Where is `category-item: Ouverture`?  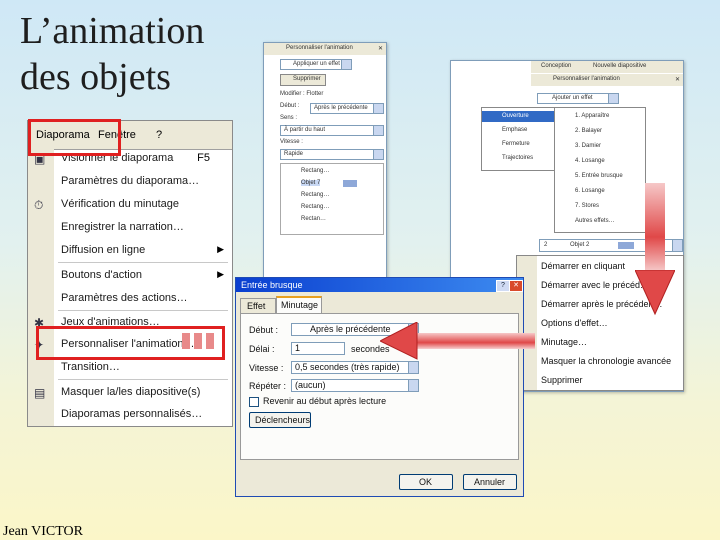
category-item: Ouverture is located at coordinates (515, 116).